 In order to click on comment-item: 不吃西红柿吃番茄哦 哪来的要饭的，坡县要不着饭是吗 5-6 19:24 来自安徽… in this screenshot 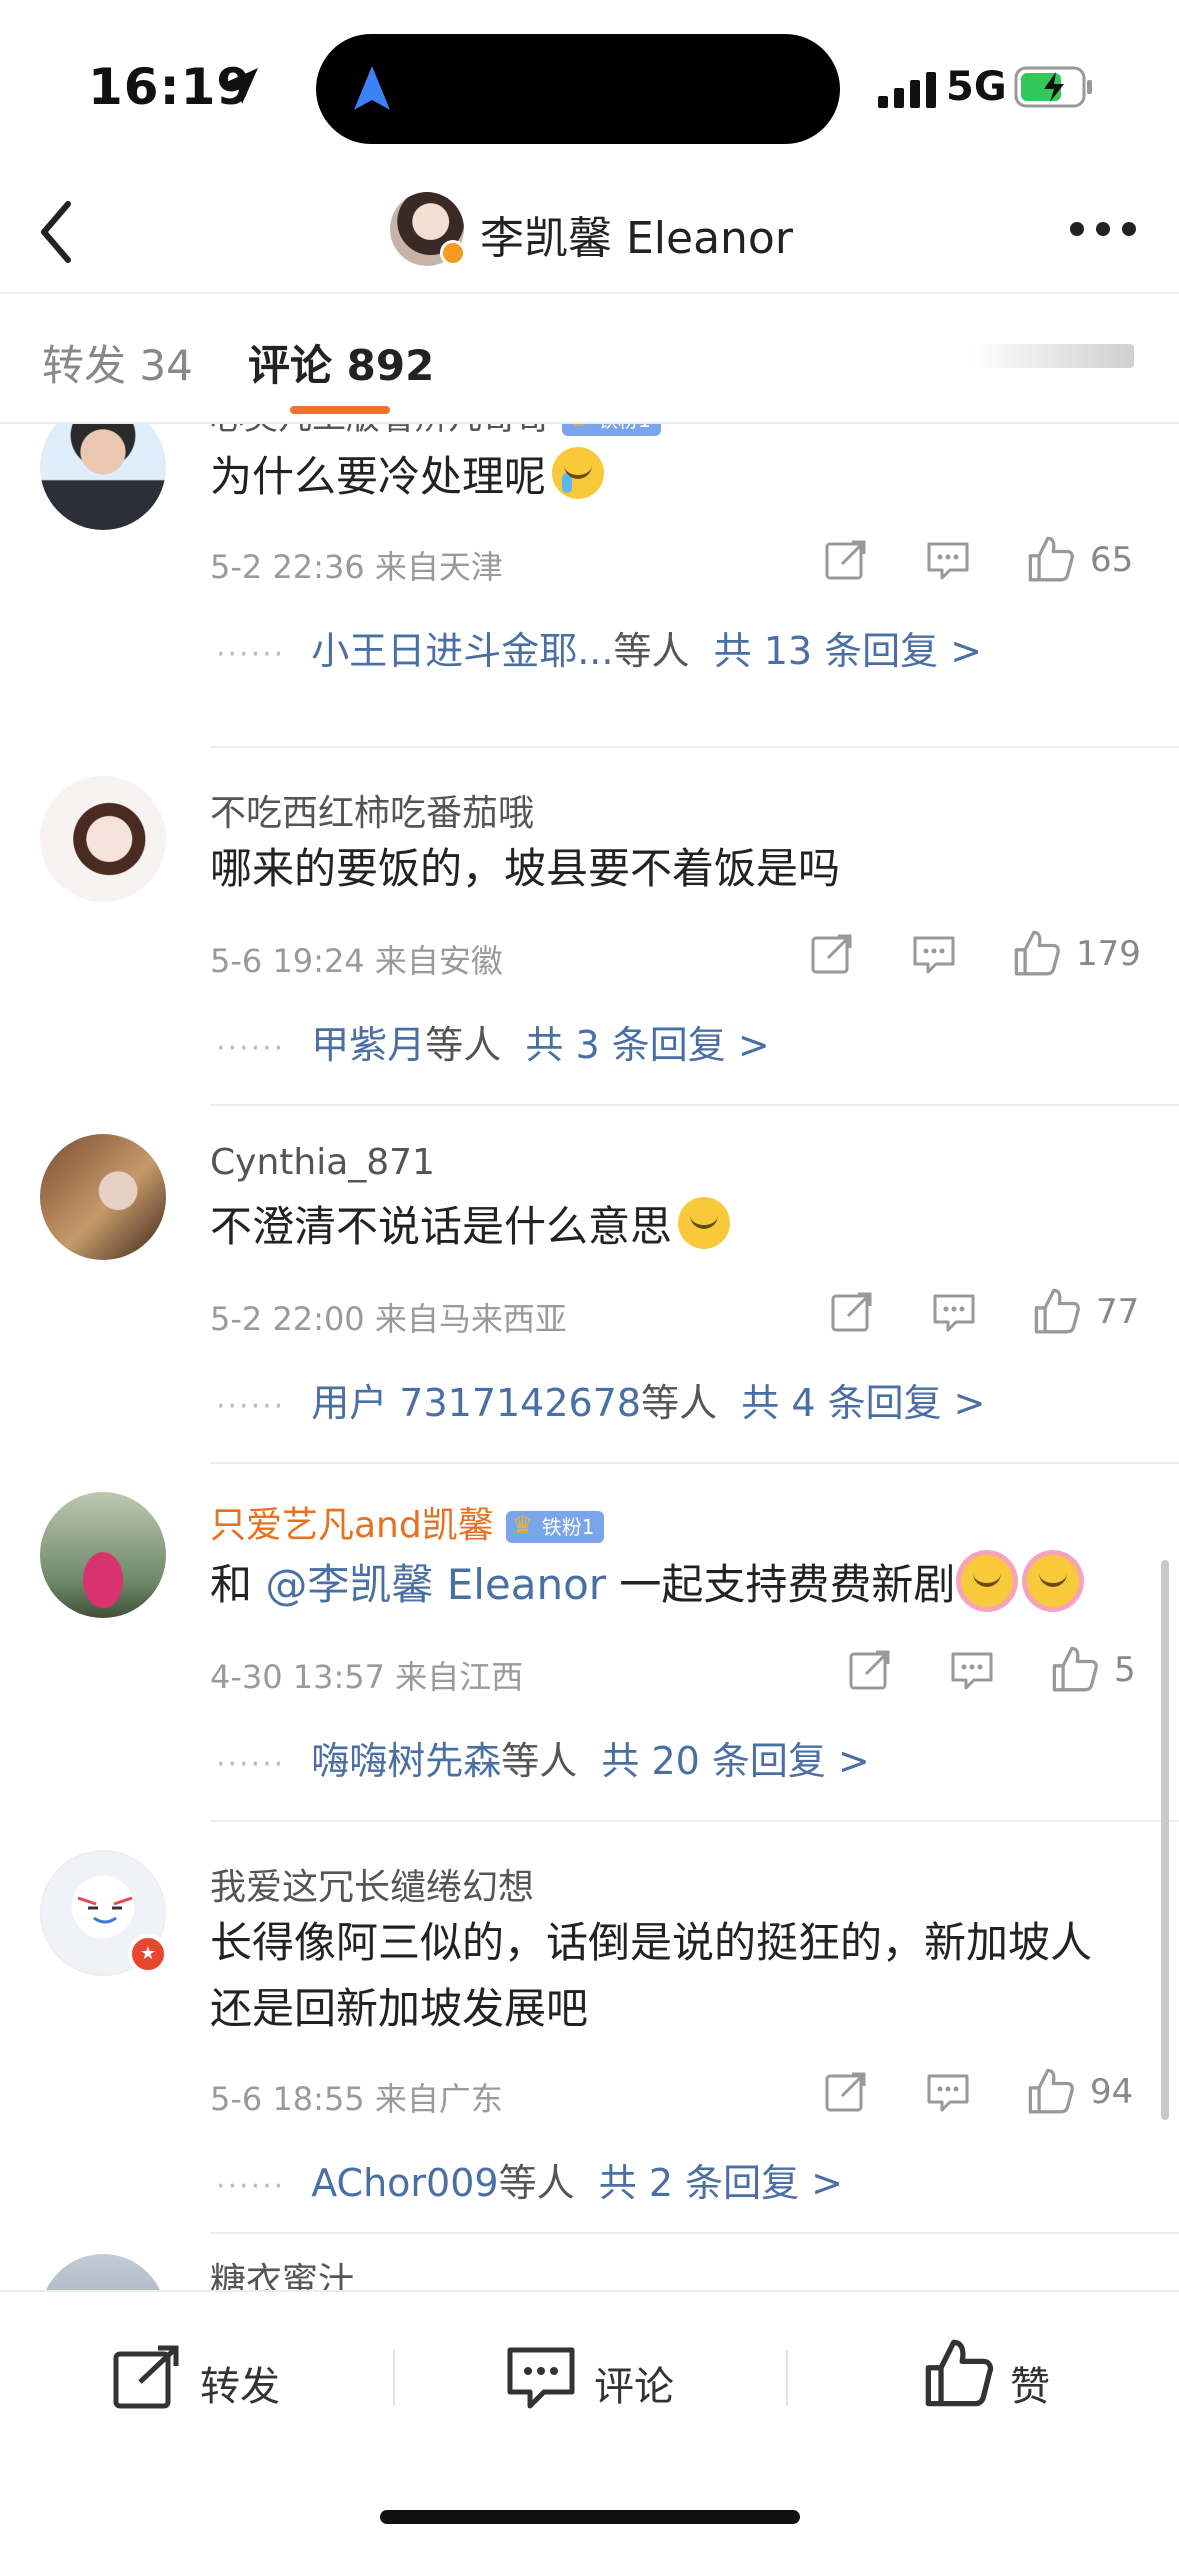, I will do `click(589, 927)`.